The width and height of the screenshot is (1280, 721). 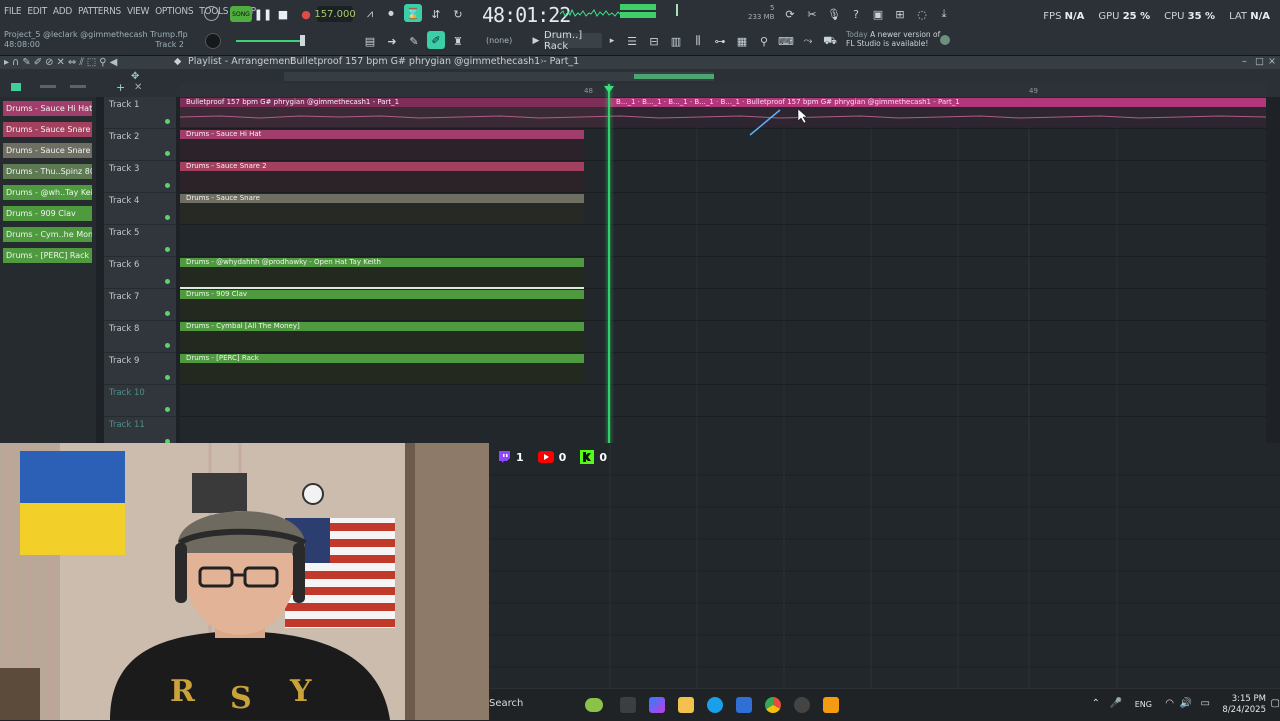 What do you see at coordinates (382, 358) in the screenshot?
I see `pattern-clip: Drums - [PERC] Rack` at bounding box center [382, 358].